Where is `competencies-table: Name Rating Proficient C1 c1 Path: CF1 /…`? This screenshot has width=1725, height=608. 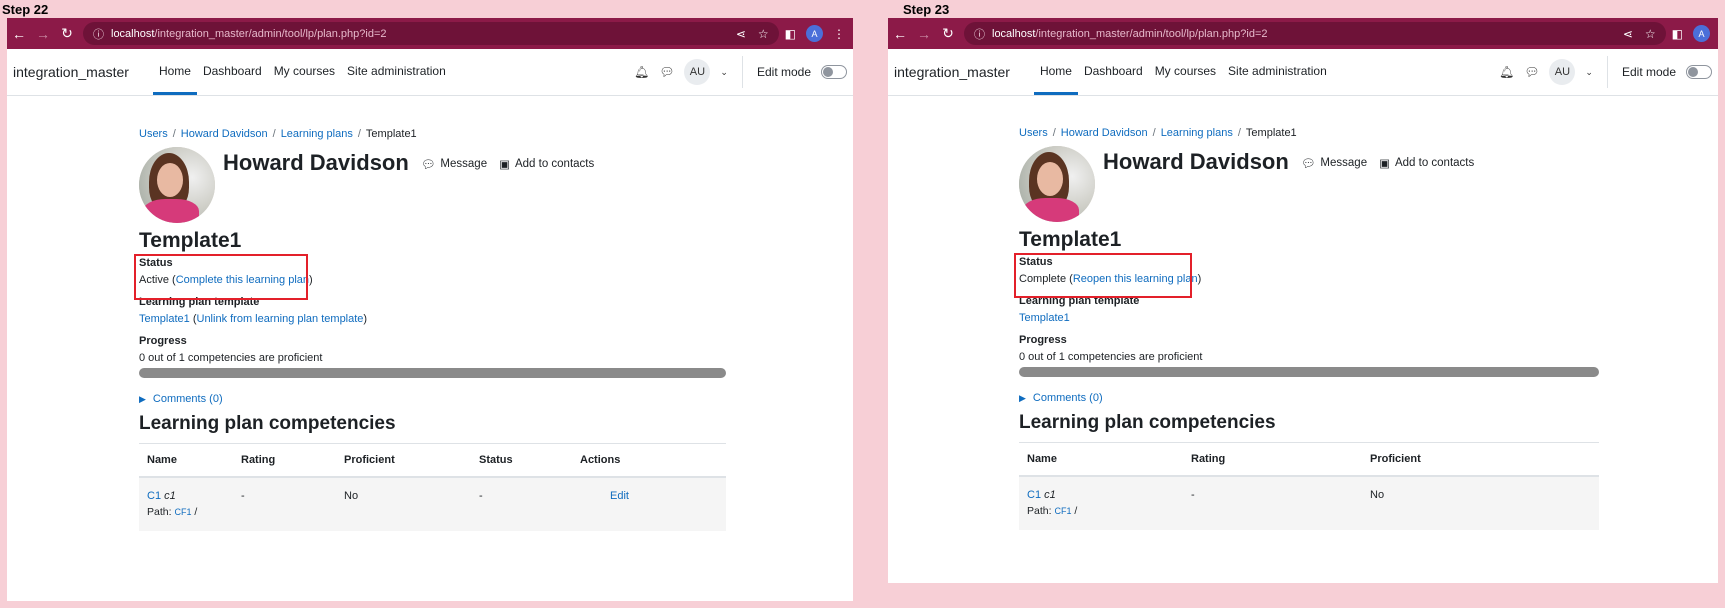 competencies-table: Name Rating Proficient C1 c1 Path: CF1 /… is located at coordinates (1309, 486).